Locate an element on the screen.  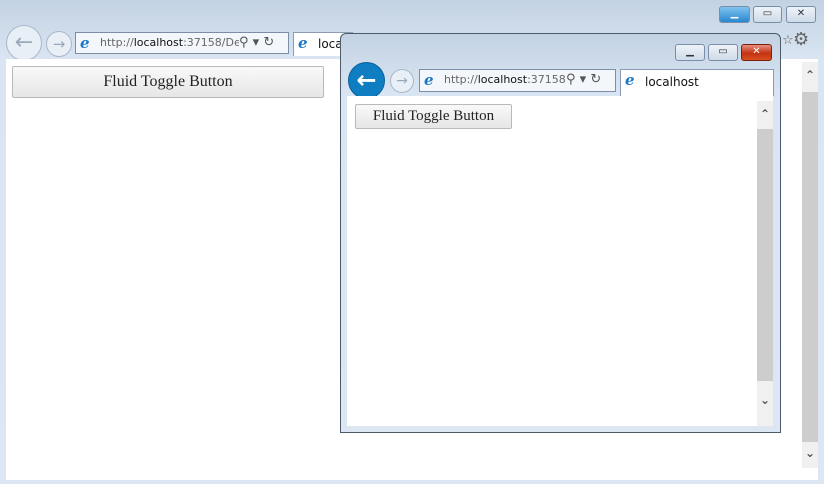
popup-scrollbar: ⌃ ⌄ is located at coordinates (765, 263).